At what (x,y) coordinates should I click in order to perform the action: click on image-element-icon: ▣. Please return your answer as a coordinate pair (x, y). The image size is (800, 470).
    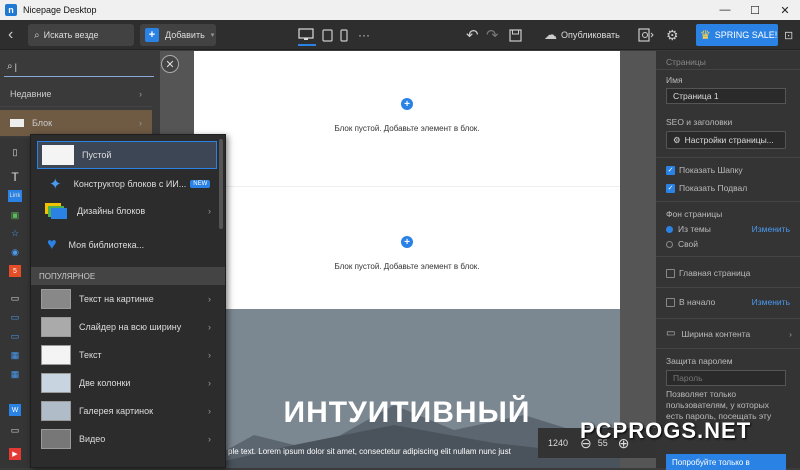
    Looking at the image, I should click on (15, 215).